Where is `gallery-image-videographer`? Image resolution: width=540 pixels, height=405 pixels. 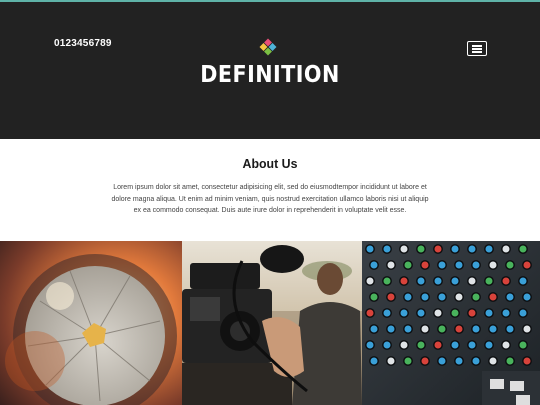 gallery-image-videographer is located at coordinates (272, 323).